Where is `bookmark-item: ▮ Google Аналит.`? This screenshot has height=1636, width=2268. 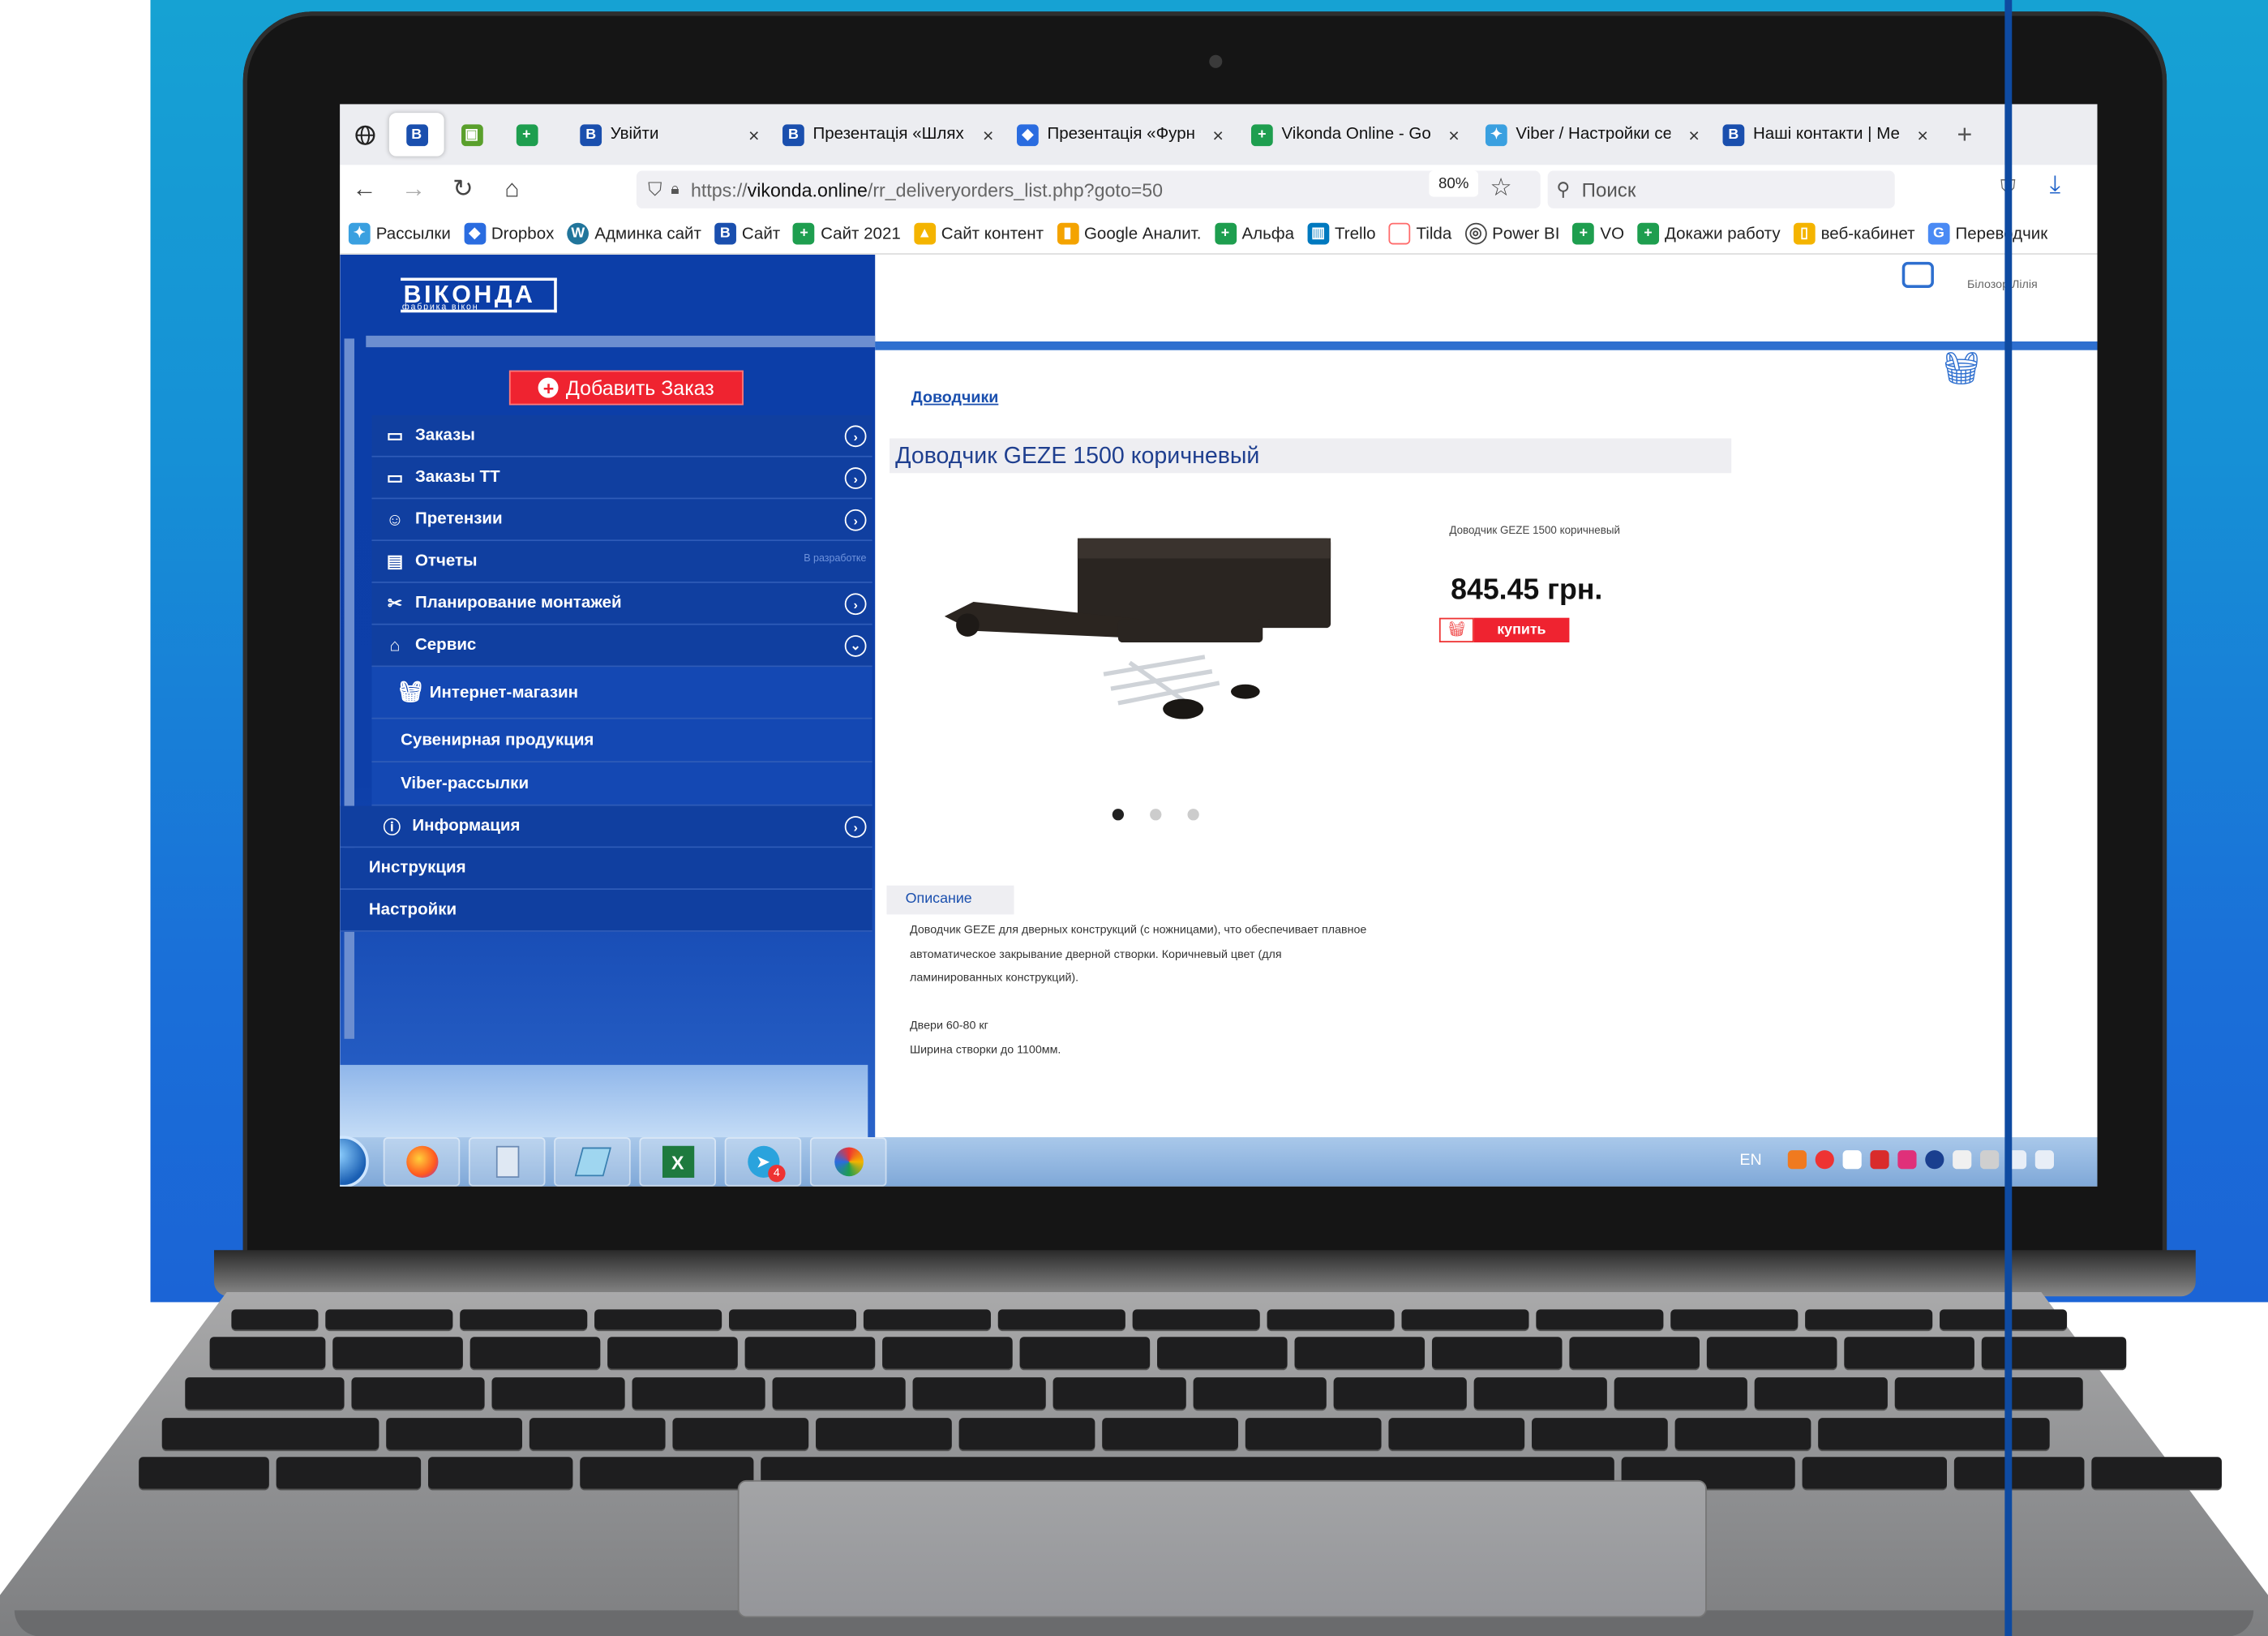
bookmark-item: ▮ Google Аналит. is located at coordinates (1129, 233).